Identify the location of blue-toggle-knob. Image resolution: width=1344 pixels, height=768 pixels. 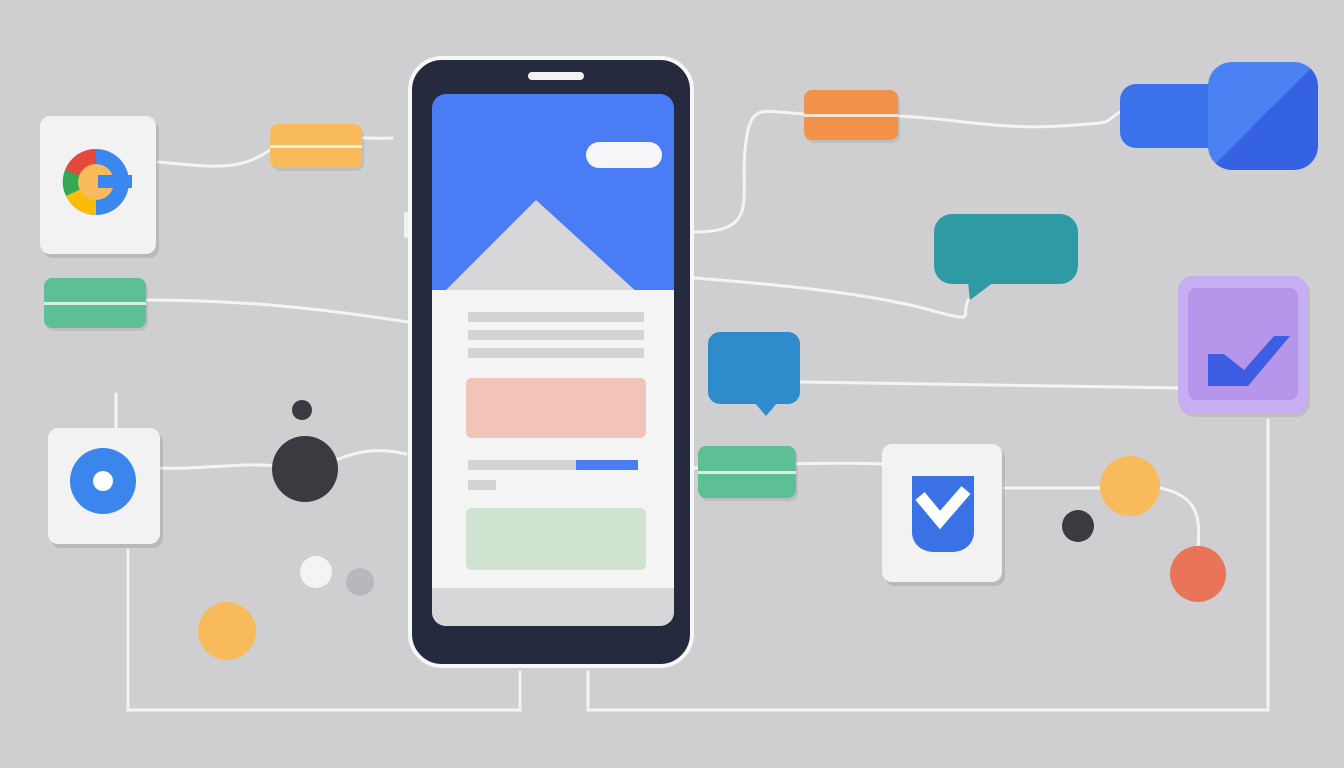
(1263, 116).